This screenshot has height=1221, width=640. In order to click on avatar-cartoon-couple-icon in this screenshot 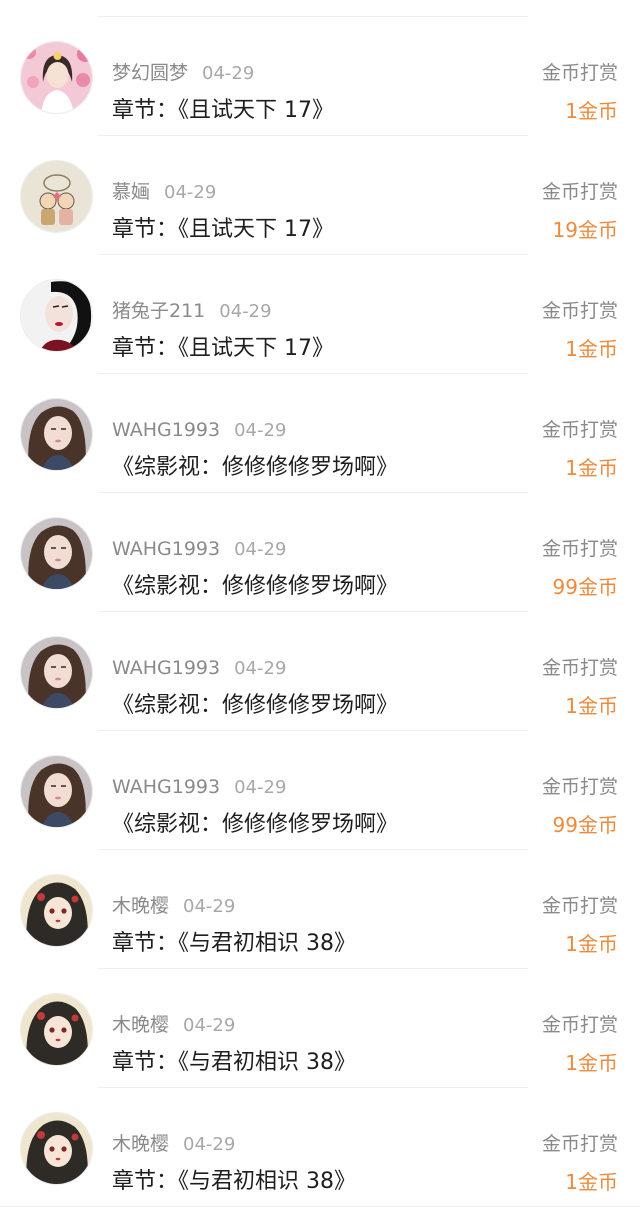, I will do `click(56, 196)`.